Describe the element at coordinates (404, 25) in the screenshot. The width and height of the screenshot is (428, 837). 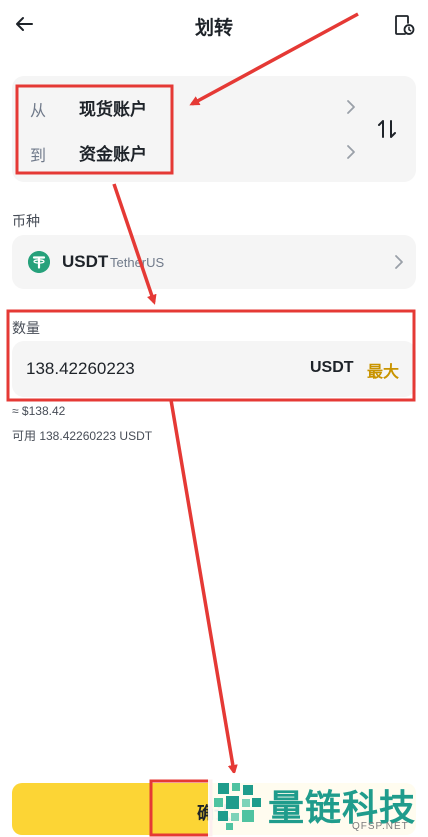
I see `history-record-icon` at that location.